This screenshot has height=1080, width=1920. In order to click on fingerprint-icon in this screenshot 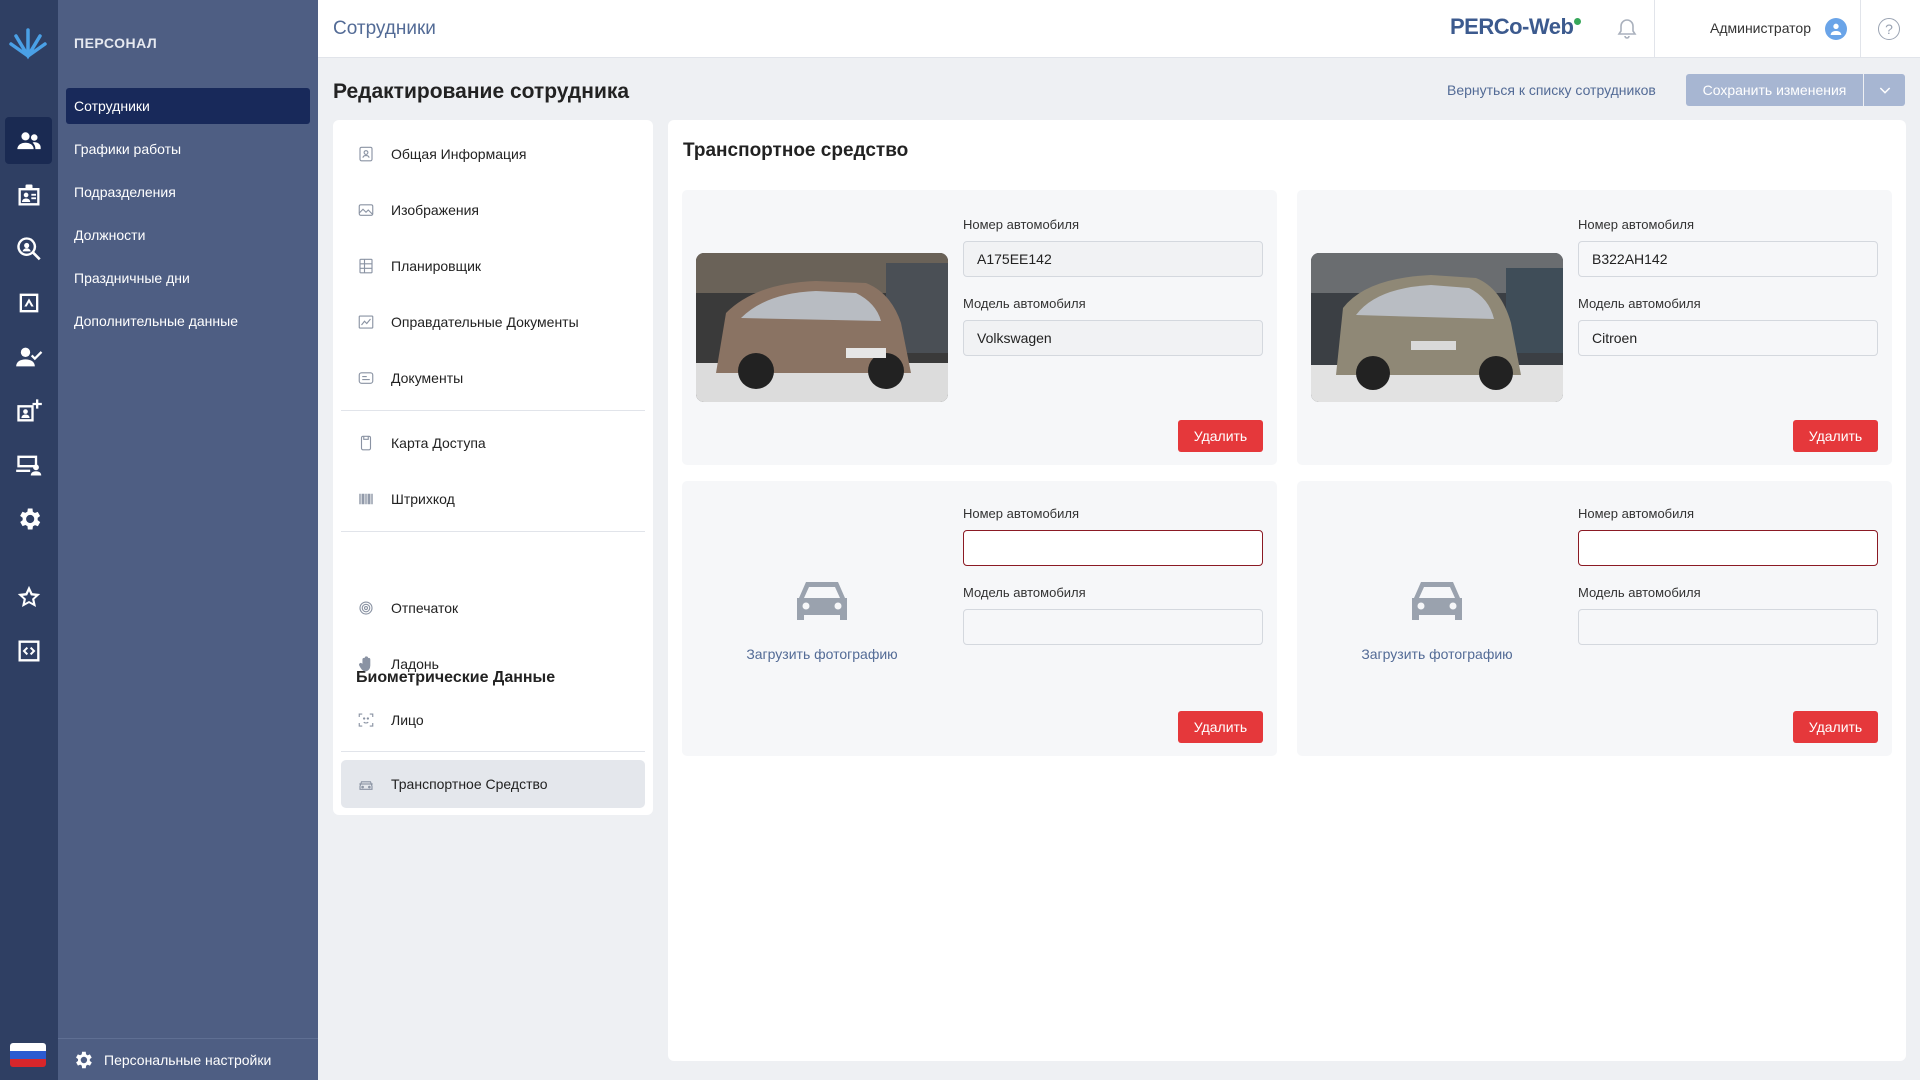, I will do `click(366, 608)`.